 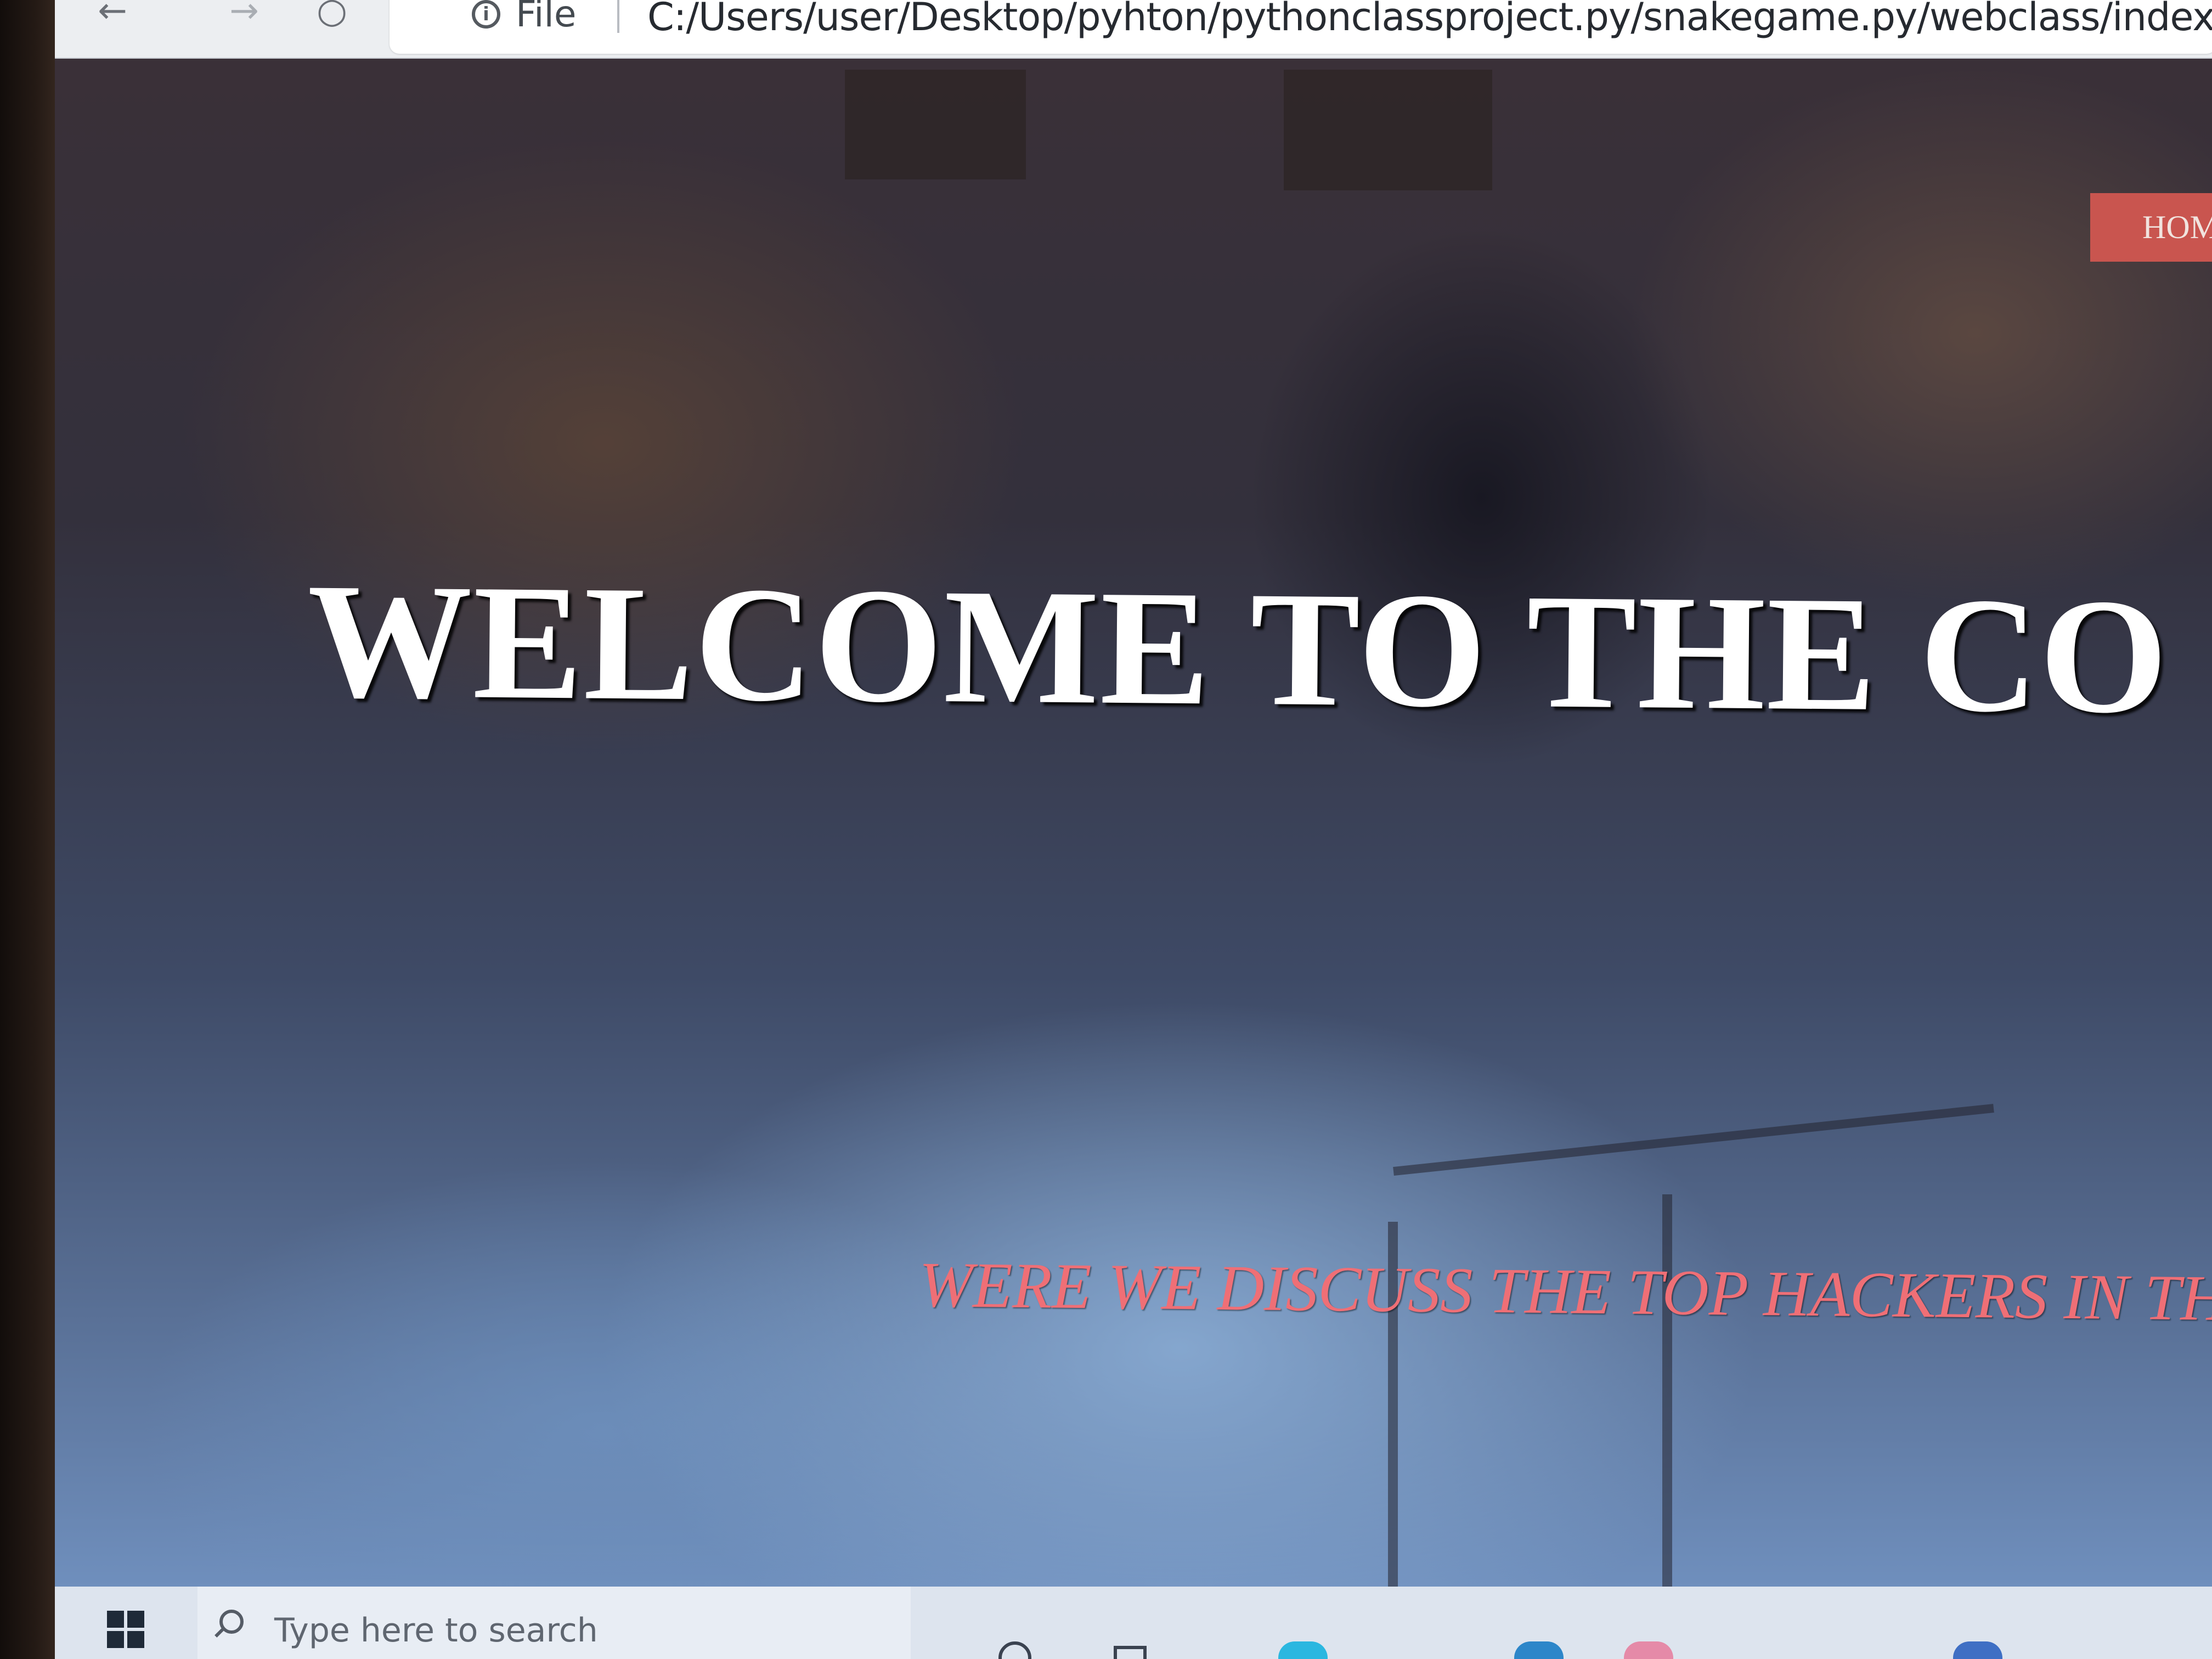 What do you see at coordinates (1014, 1650) in the screenshot?
I see `cortana-icon` at bounding box center [1014, 1650].